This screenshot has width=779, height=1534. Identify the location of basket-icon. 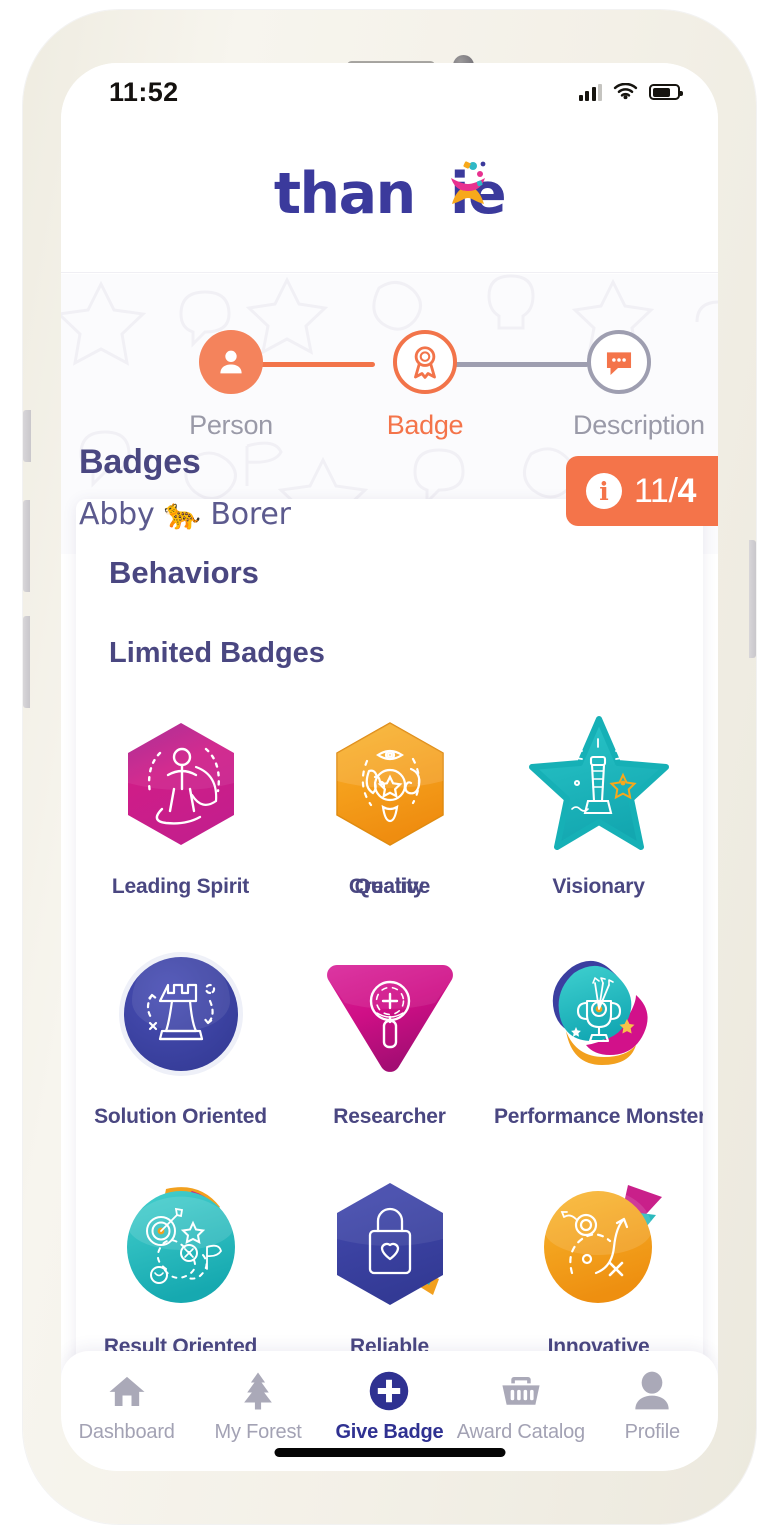
(521, 1391).